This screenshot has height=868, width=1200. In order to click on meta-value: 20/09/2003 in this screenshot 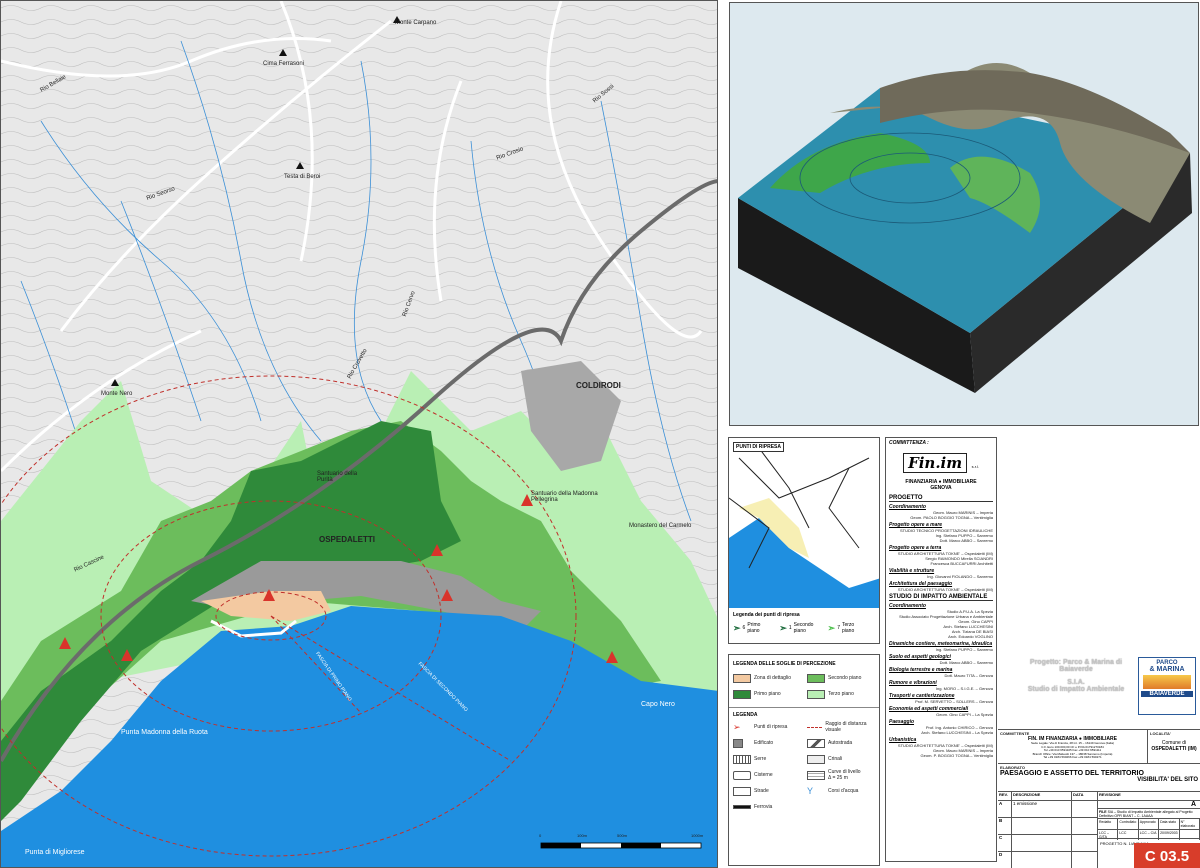, I will do `click(1169, 834)`.